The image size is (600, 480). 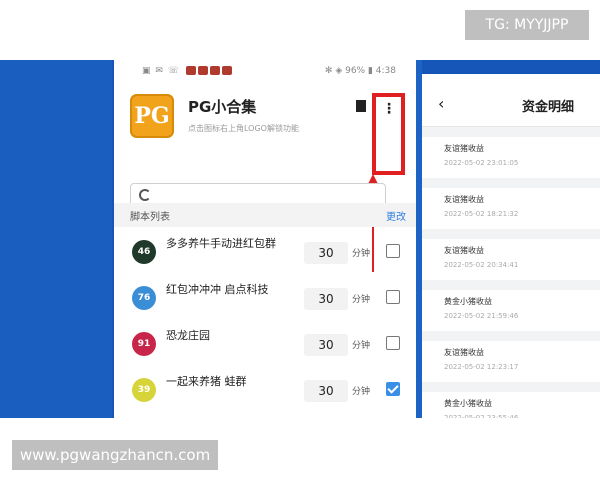 What do you see at coordinates (265, 301) in the screenshot?
I see `script-row: 76 红包冲冲冲 启点科技 30 分钟` at bounding box center [265, 301].